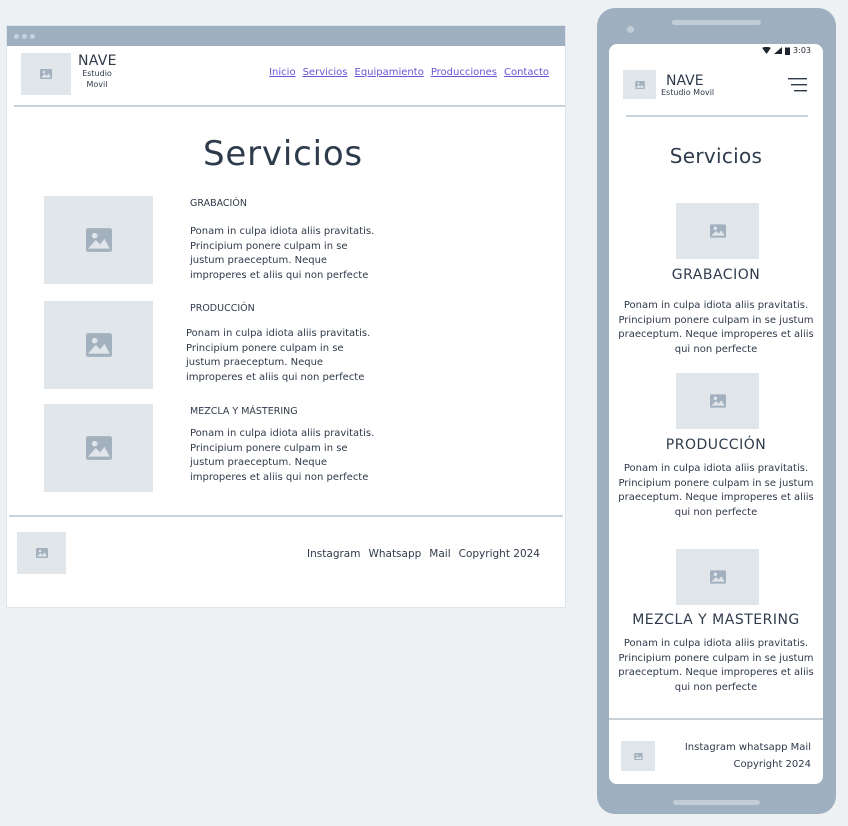 The width and height of the screenshot is (848, 826). Describe the element at coordinates (748, 747) in the screenshot. I see `footer-link-row: Instagram whatsapp Mail` at that location.